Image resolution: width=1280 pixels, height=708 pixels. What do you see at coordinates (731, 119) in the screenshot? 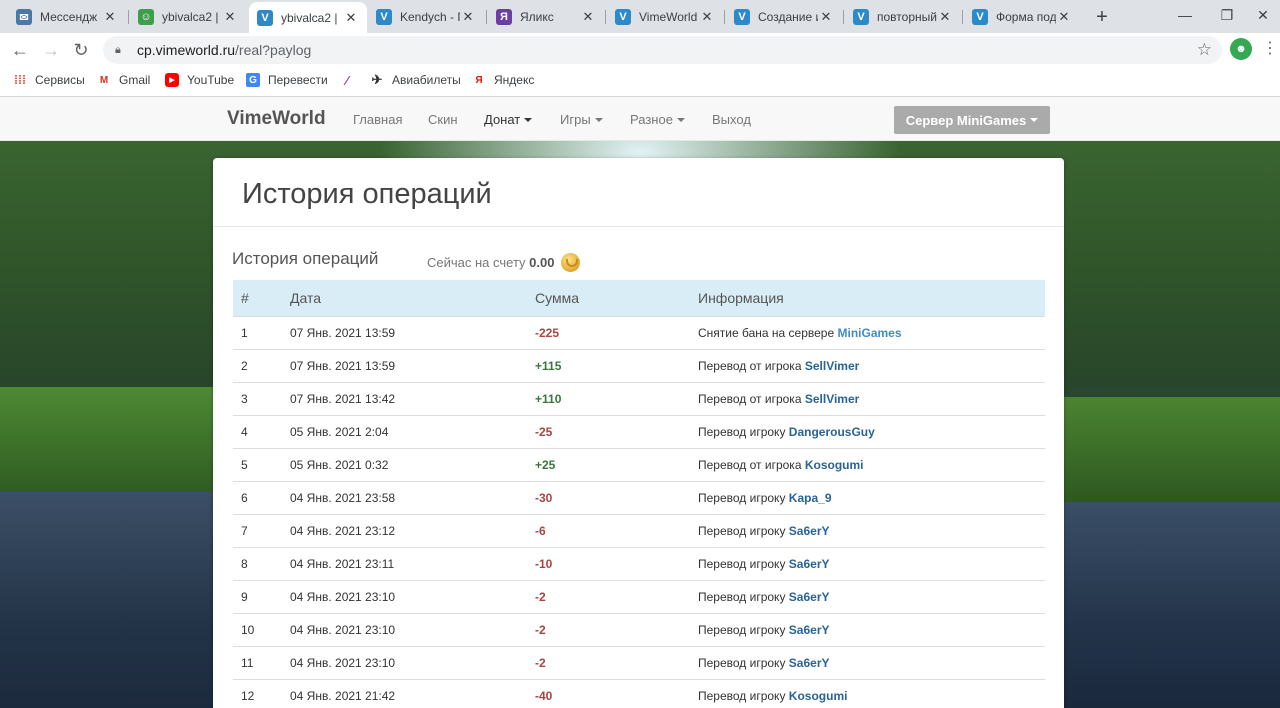
I see `nav-logout: Выход` at bounding box center [731, 119].